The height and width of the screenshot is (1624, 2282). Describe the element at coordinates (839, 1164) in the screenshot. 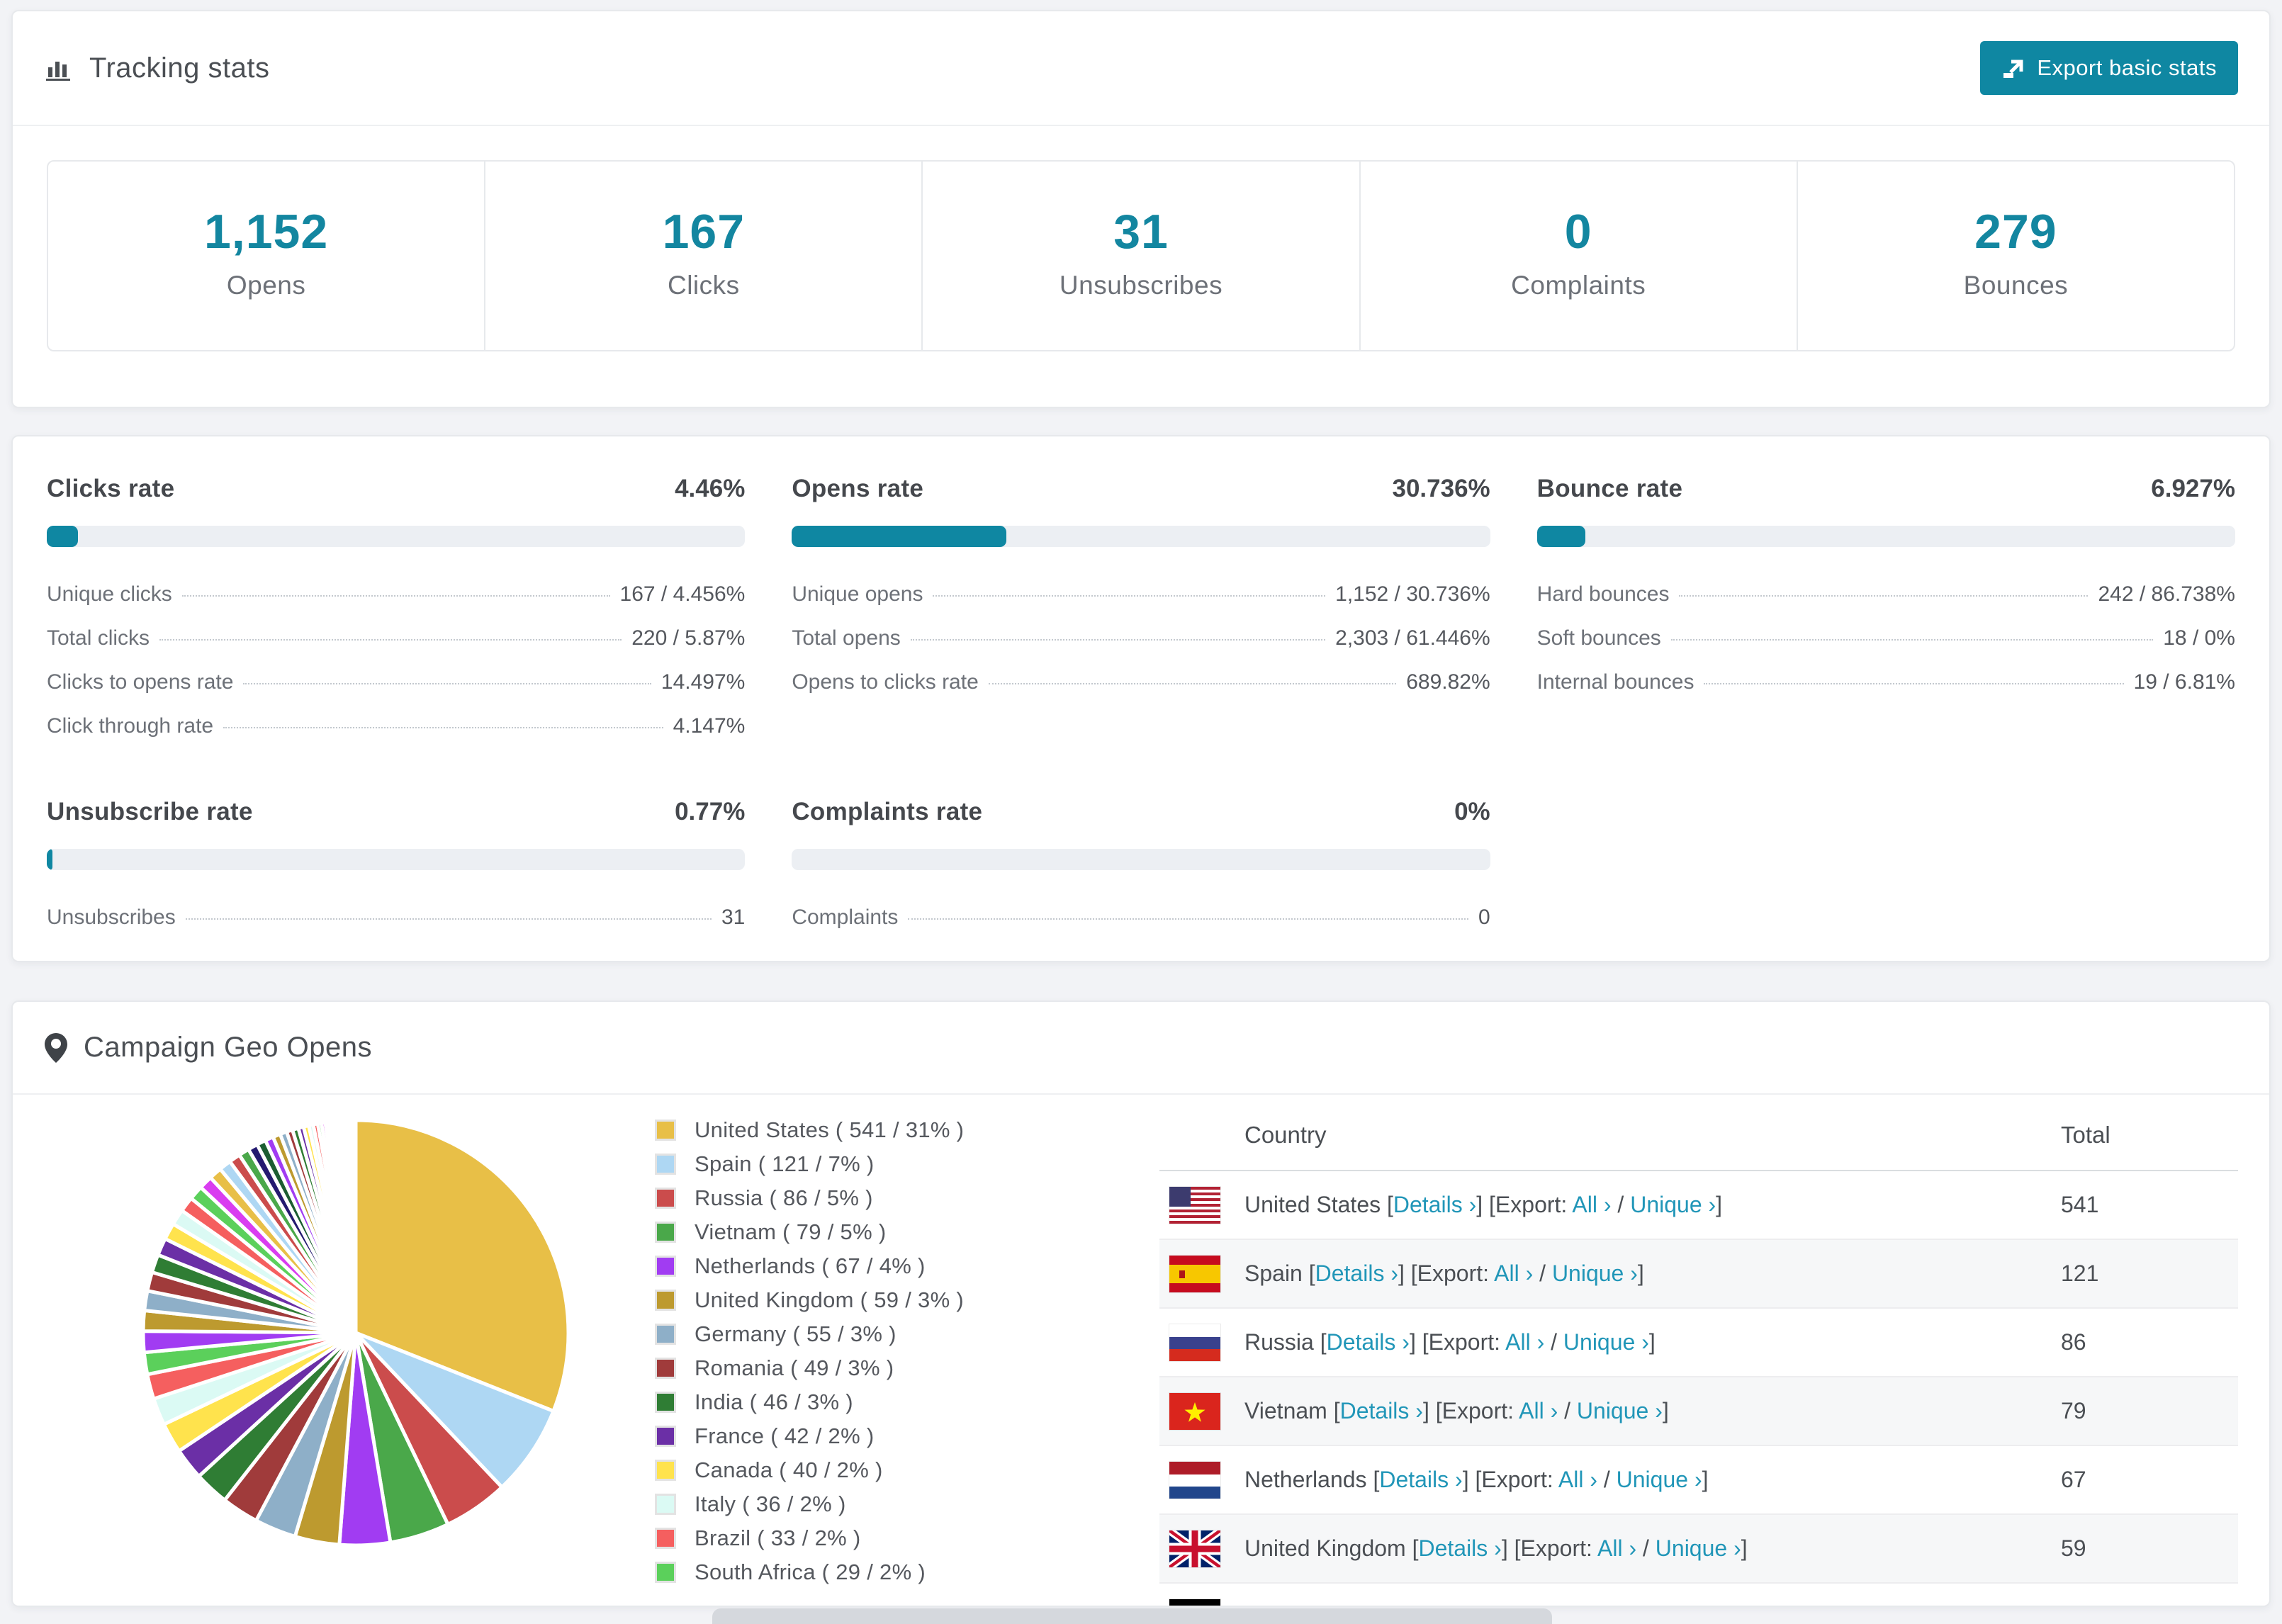

I see `legend-item: Spain ( 121 / 7% )` at that location.